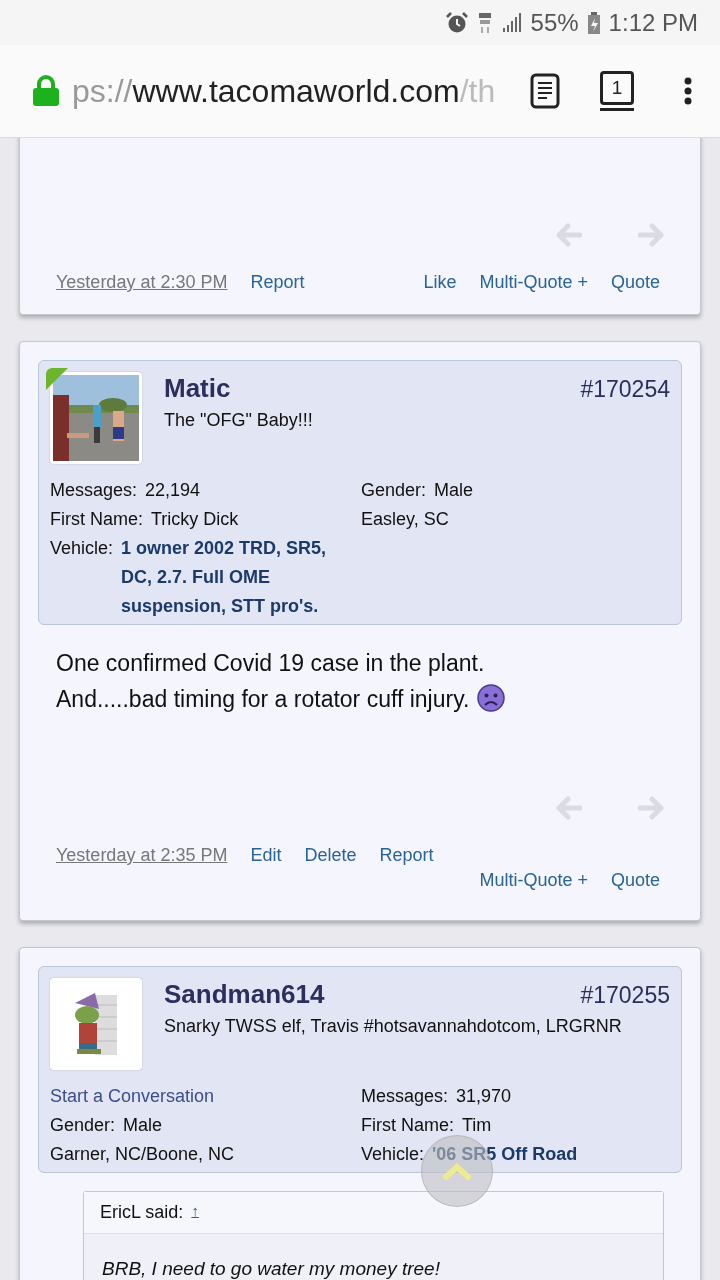 The width and height of the screenshot is (720, 1280). What do you see at coordinates (195, 1212) in the screenshot?
I see `jump-to-quote-link: ↑` at bounding box center [195, 1212].